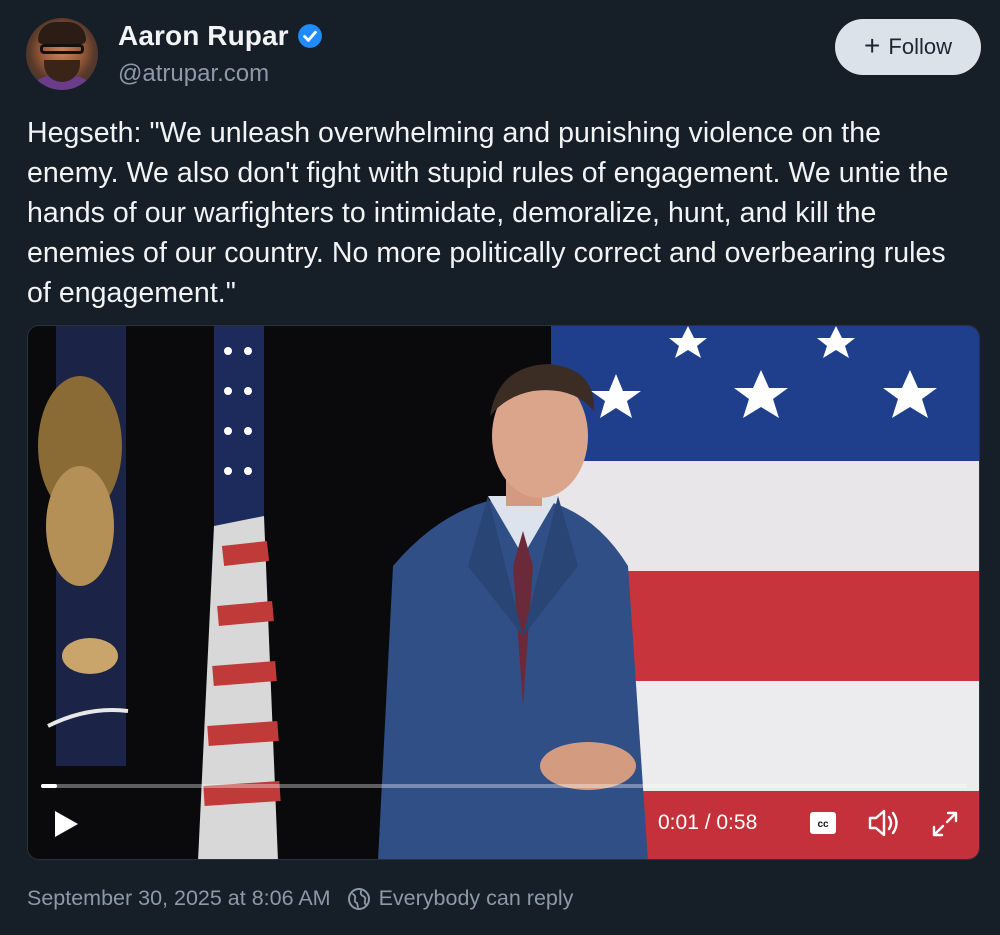 The image size is (1000, 935). I want to click on post-timestamp: September 30, 2025 at 8:06 AM, so click(179, 898).